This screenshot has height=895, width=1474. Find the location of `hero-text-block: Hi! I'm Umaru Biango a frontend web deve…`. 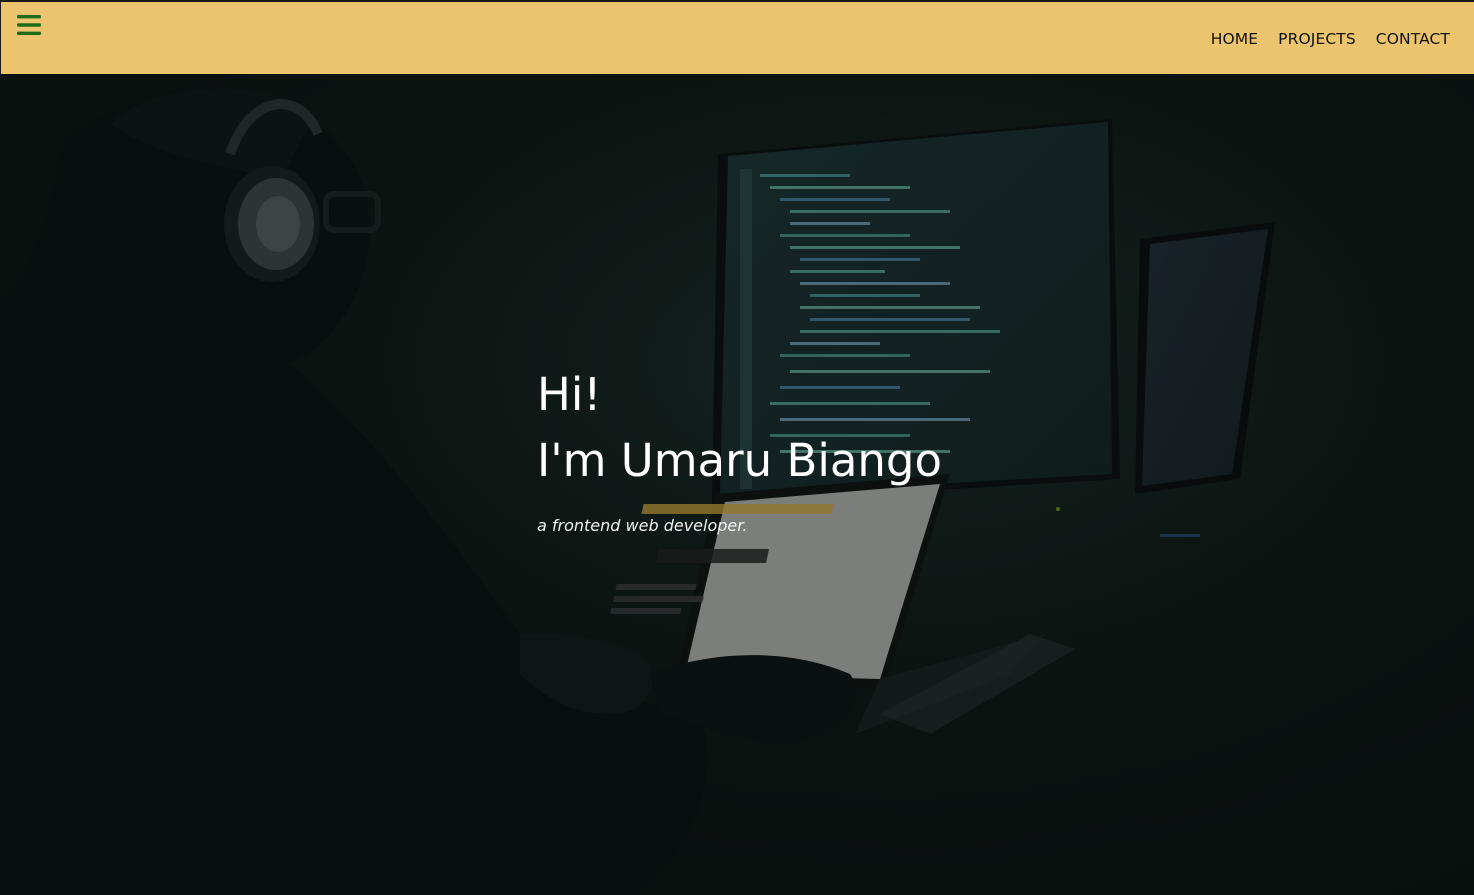

hero-text-block: Hi! I'm Umaru Biango a frontend web deve… is located at coordinates (739, 448).